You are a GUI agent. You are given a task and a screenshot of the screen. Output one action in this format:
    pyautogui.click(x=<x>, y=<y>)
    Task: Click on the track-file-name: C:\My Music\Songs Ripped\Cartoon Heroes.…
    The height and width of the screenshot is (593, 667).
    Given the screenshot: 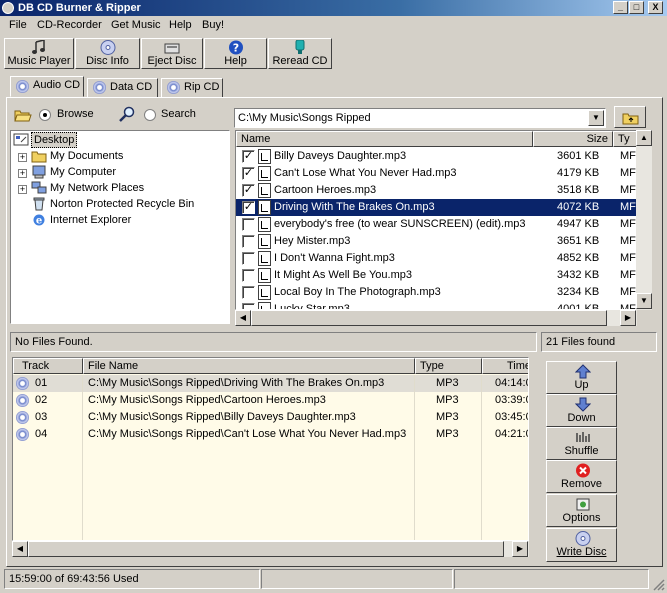 What is the action you would take?
    pyautogui.click(x=207, y=400)
    